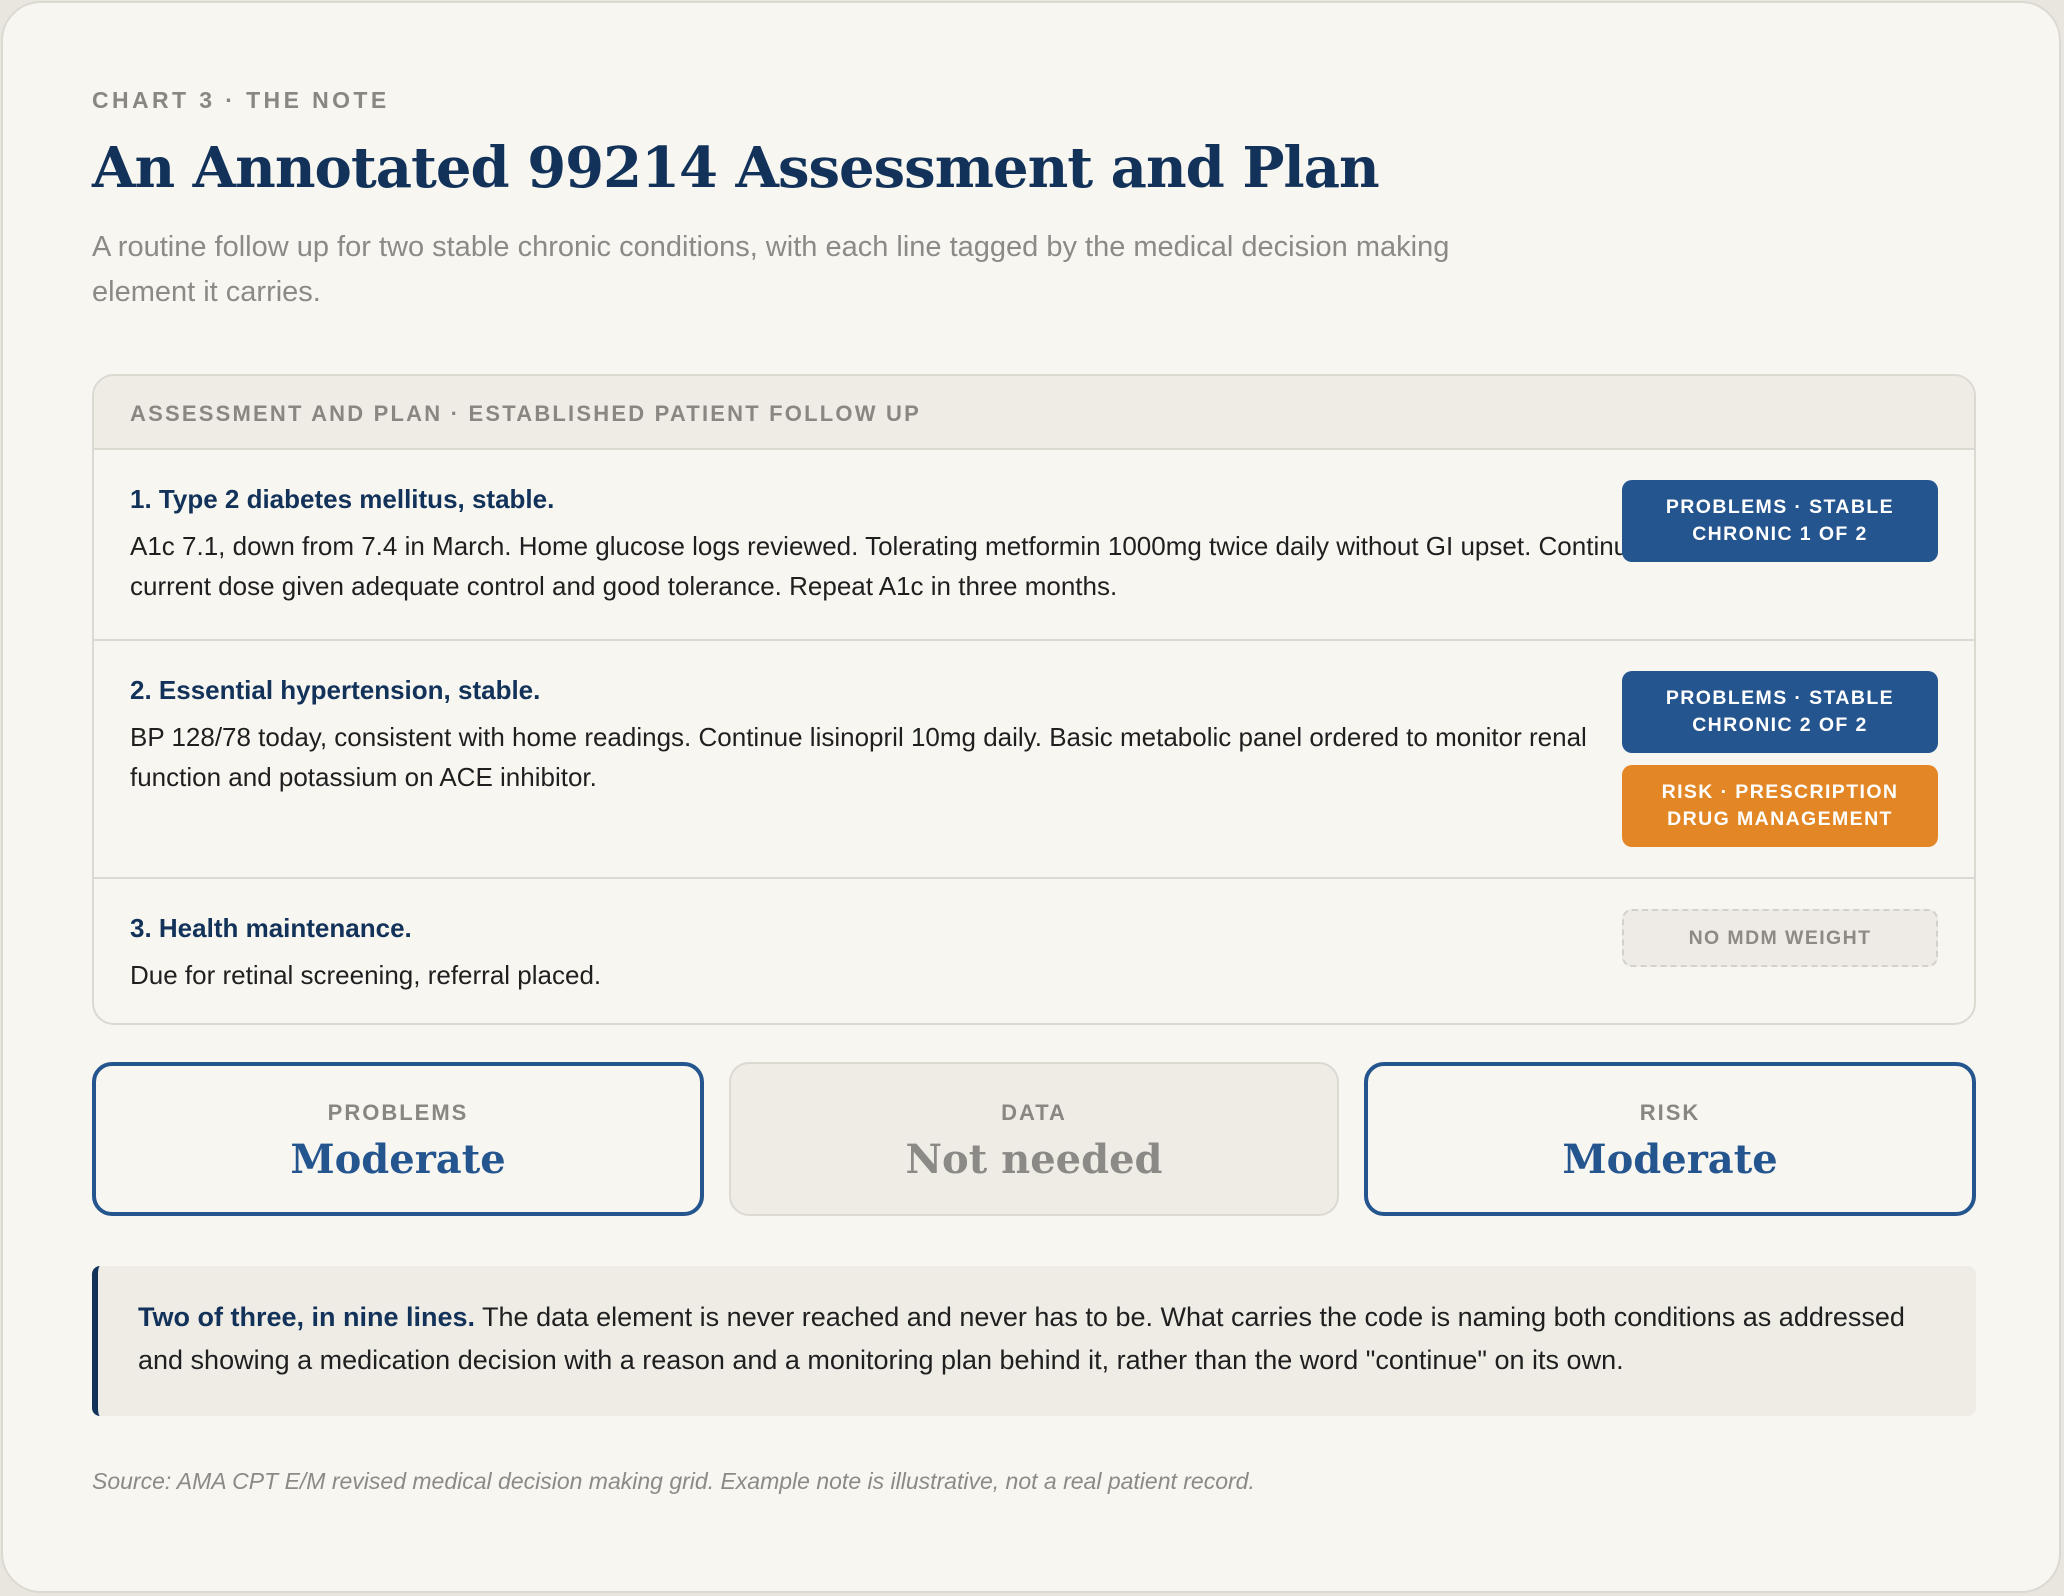 This screenshot has height=1596, width=2064. Describe the element at coordinates (736, 168) in the screenshot. I see `page-title: An Annotated 99214 Assessment and Plan` at that location.